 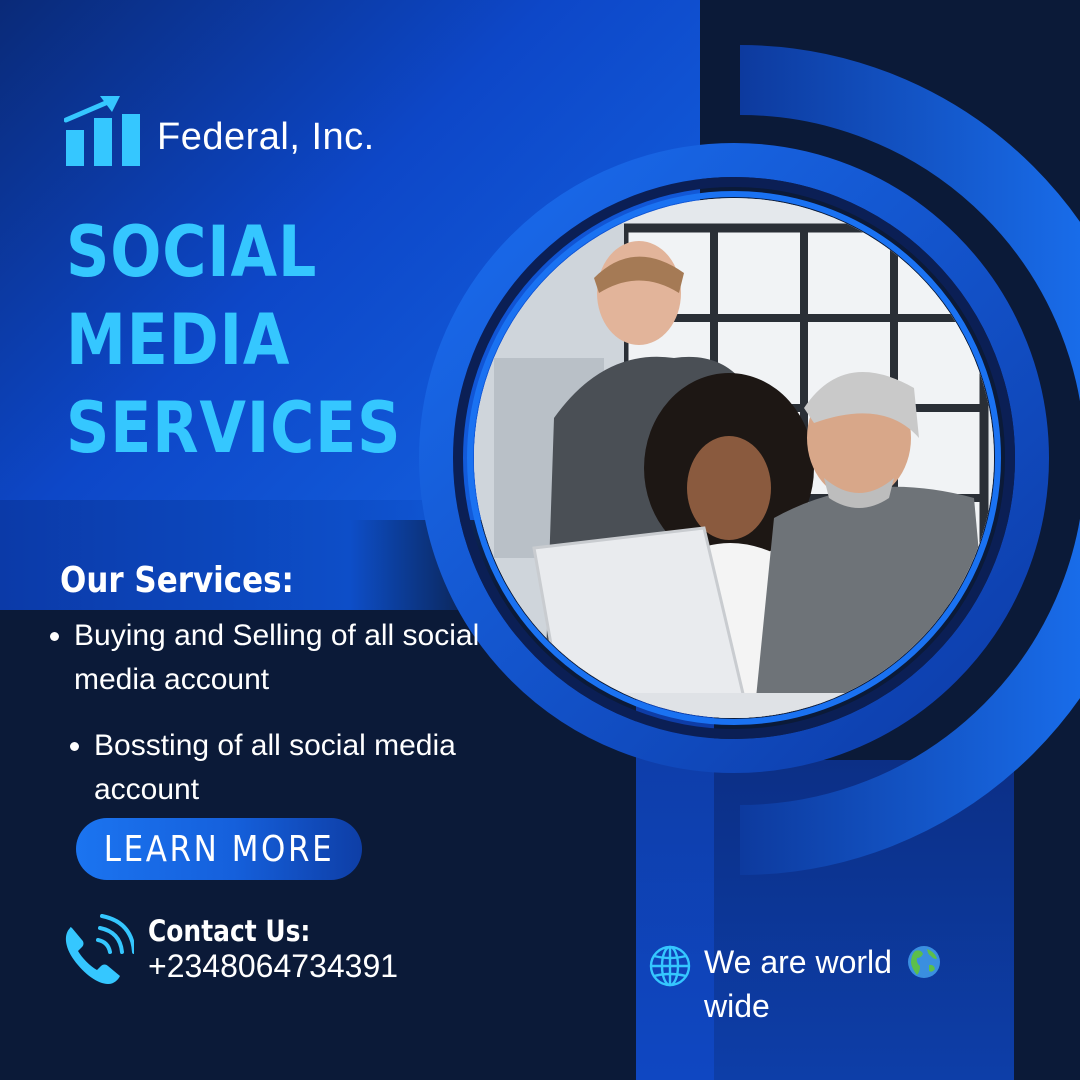 What do you see at coordinates (192, 252) in the screenshot?
I see `headline-line: SOCIAL` at bounding box center [192, 252].